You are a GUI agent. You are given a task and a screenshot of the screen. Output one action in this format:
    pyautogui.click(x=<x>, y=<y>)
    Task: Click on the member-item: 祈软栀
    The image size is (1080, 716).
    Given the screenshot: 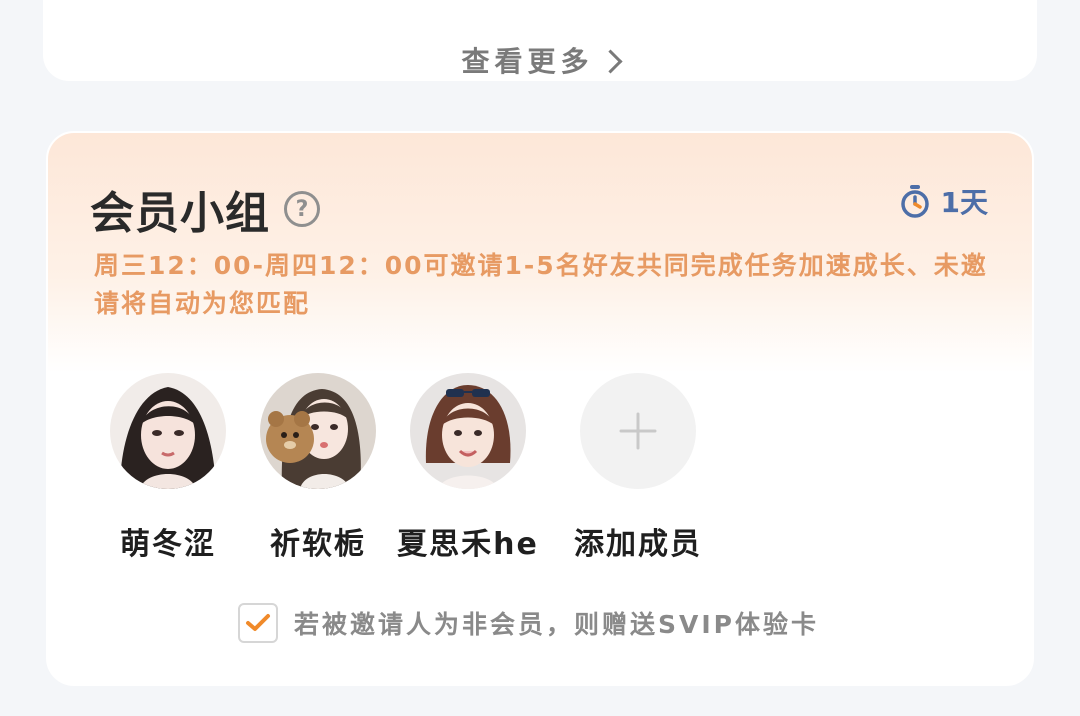 What is the action you would take?
    pyautogui.click(x=318, y=468)
    